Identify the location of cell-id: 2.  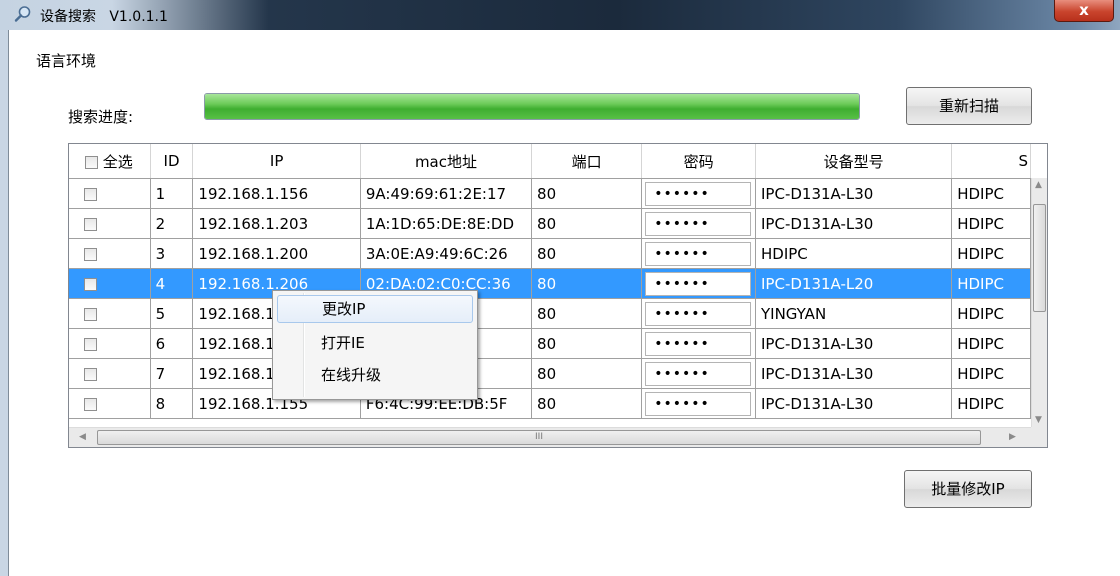
(172, 223).